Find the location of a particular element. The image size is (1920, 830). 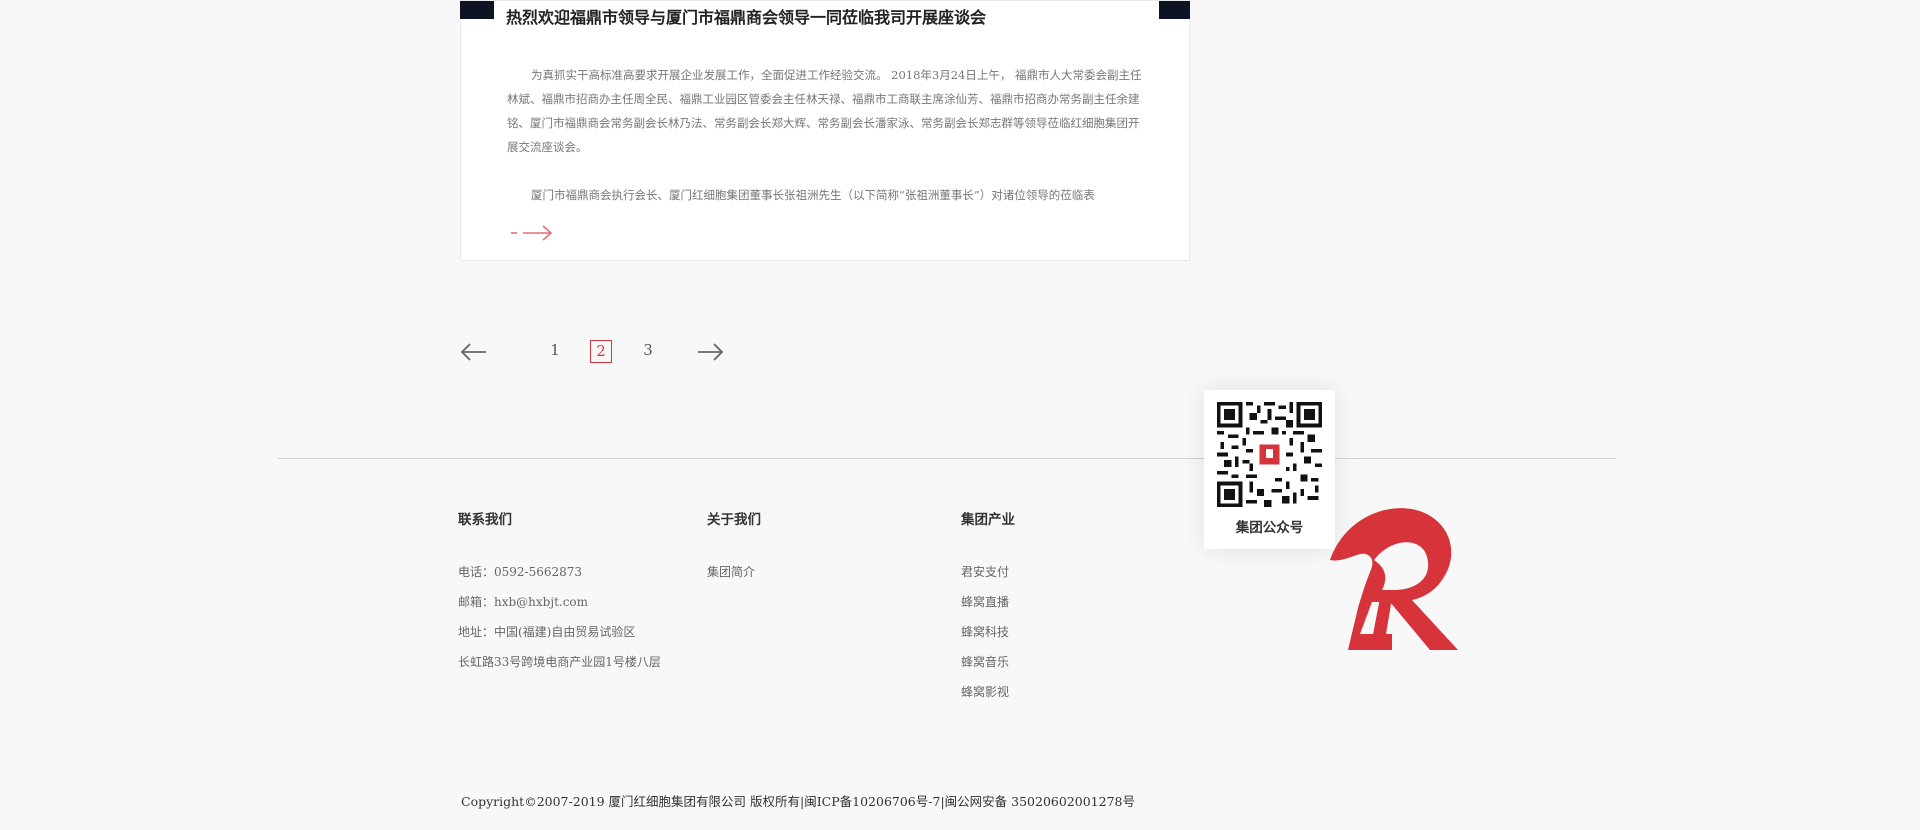

page-1-button: 1 is located at coordinates (555, 351).